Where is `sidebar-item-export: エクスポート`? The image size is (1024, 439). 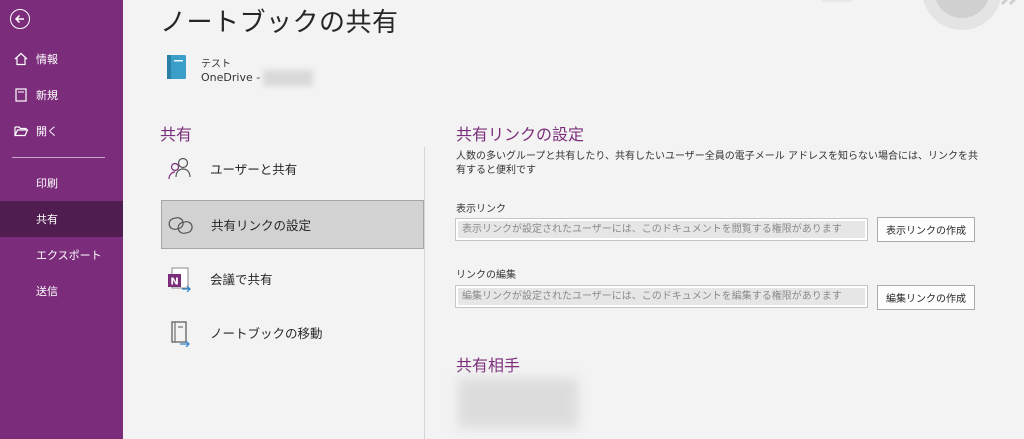
sidebar-item-export: エクスポート is located at coordinates (61, 255).